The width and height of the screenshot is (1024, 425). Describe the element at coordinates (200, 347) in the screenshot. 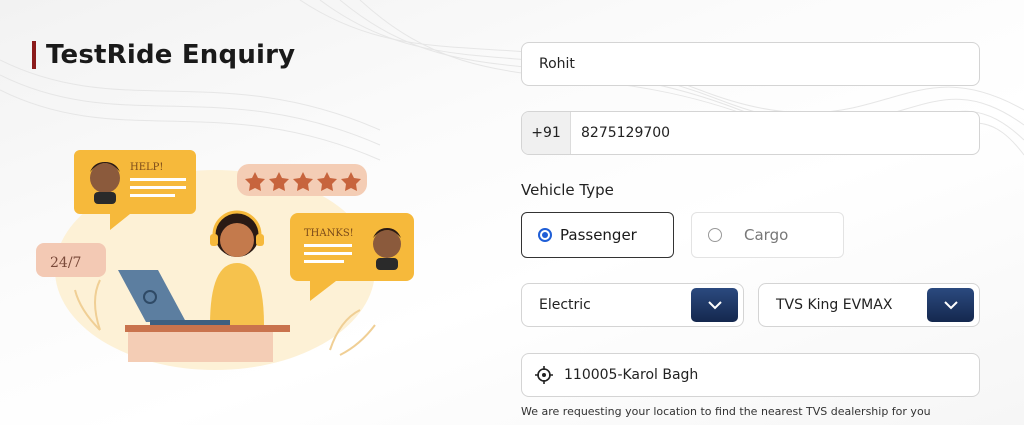

I see `desk-base` at that location.